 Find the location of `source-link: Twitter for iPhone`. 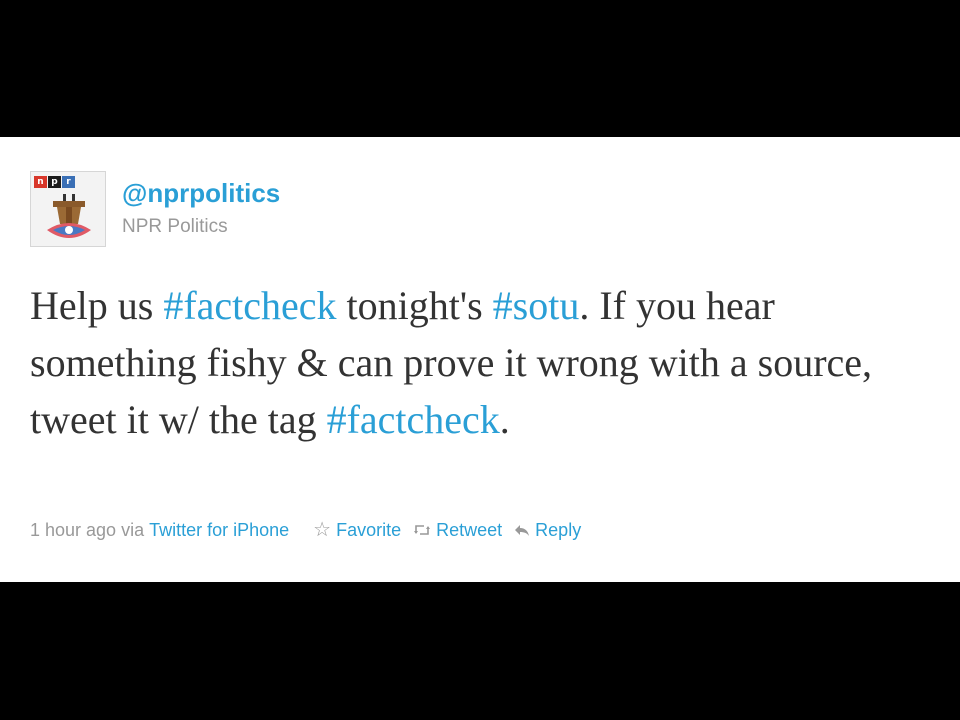

source-link: Twitter for iPhone is located at coordinates (219, 530).